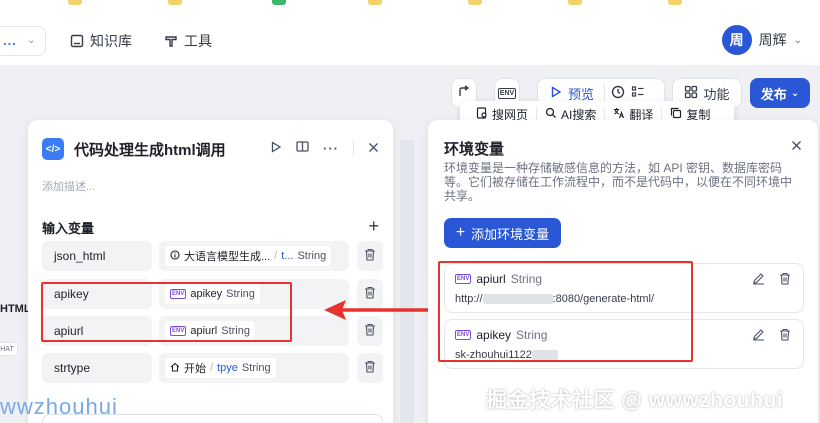 This screenshot has width=820, height=423. What do you see at coordinates (634, 114) in the screenshot?
I see `quick-translate: 翻译` at bounding box center [634, 114].